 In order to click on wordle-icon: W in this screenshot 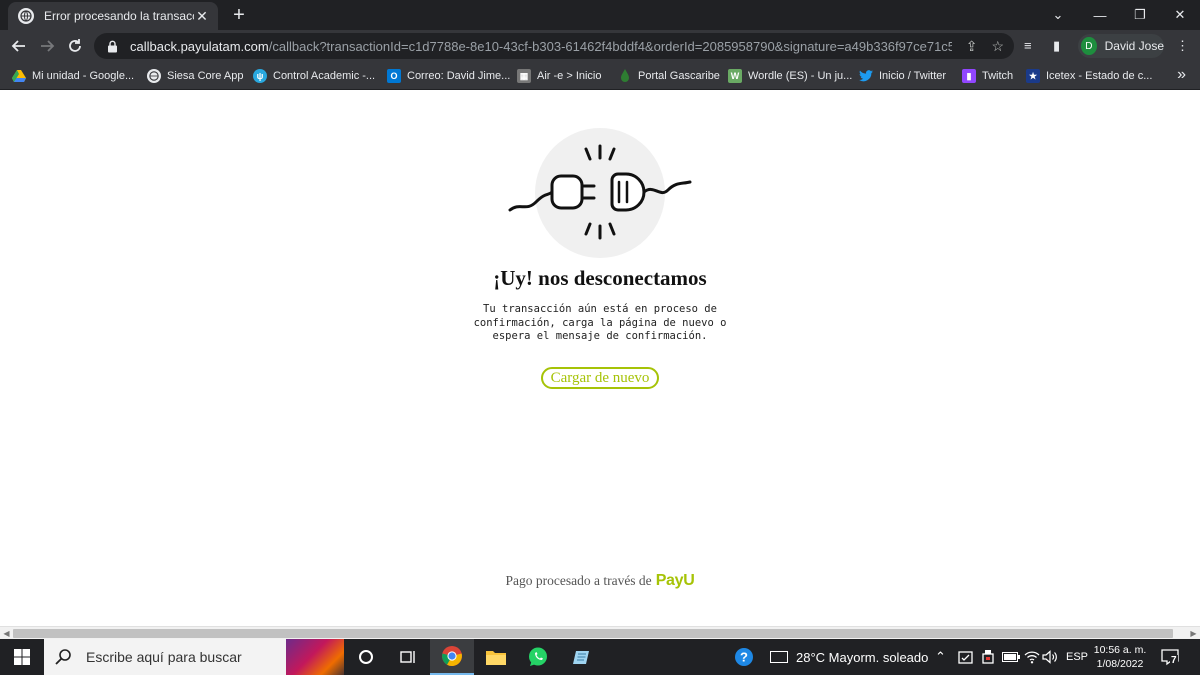, I will do `click(735, 76)`.